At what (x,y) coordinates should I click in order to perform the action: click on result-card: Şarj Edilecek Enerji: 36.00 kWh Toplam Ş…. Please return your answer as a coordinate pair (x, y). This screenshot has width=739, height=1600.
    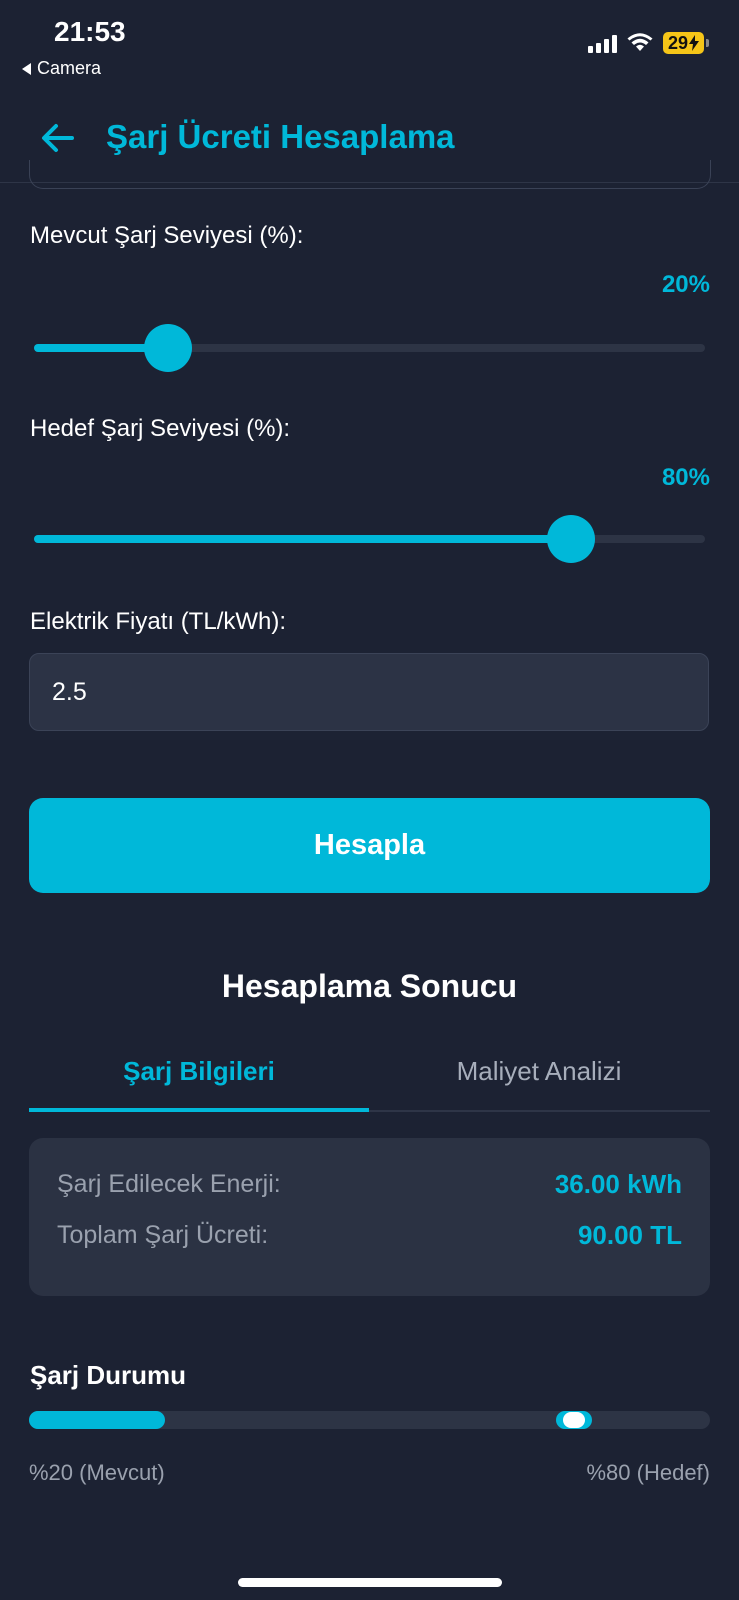
    Looking at the image, I should click on (369, 1217).